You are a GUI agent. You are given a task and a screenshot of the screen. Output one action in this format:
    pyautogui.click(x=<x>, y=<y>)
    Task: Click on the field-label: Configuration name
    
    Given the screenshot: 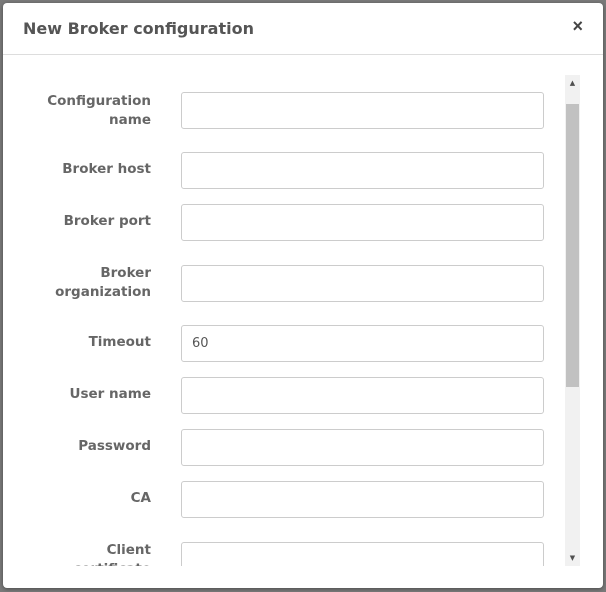 What is the action you would take?
    pyautogui.click(x=99, y=110)
    